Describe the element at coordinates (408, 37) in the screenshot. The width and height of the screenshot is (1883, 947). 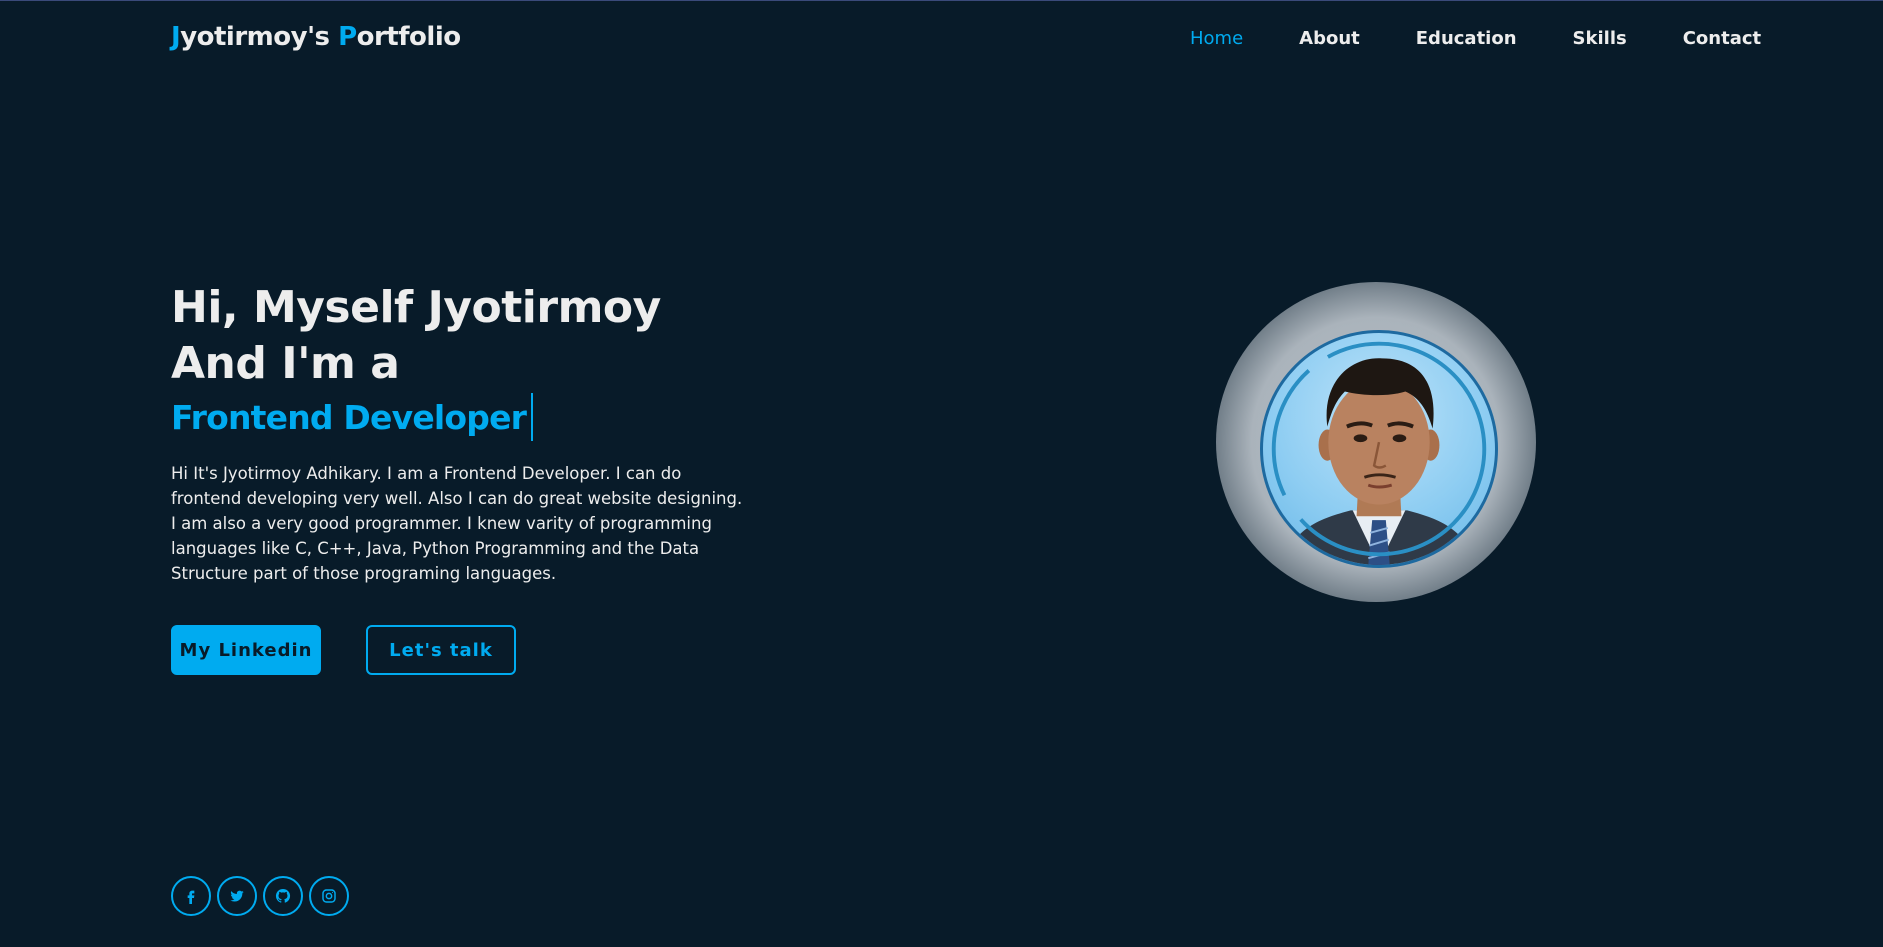
I see `logo-text-2: ortfolio` at that location.